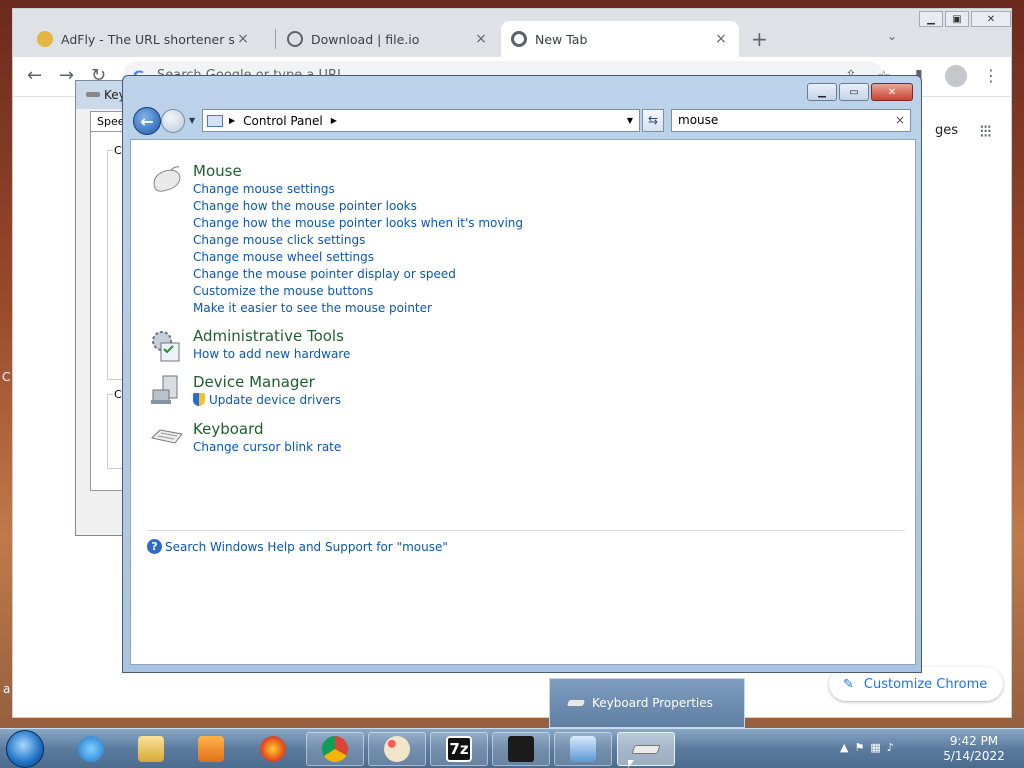  Describe the element at coordinates (867, 747) in the screenshot. I see `system-tray: ▲ ⚑ ▦ ♪` at that location.